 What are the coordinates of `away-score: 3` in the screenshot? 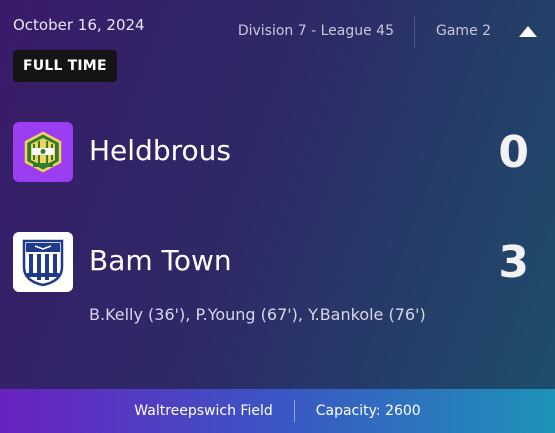 It's located at (513, 262).